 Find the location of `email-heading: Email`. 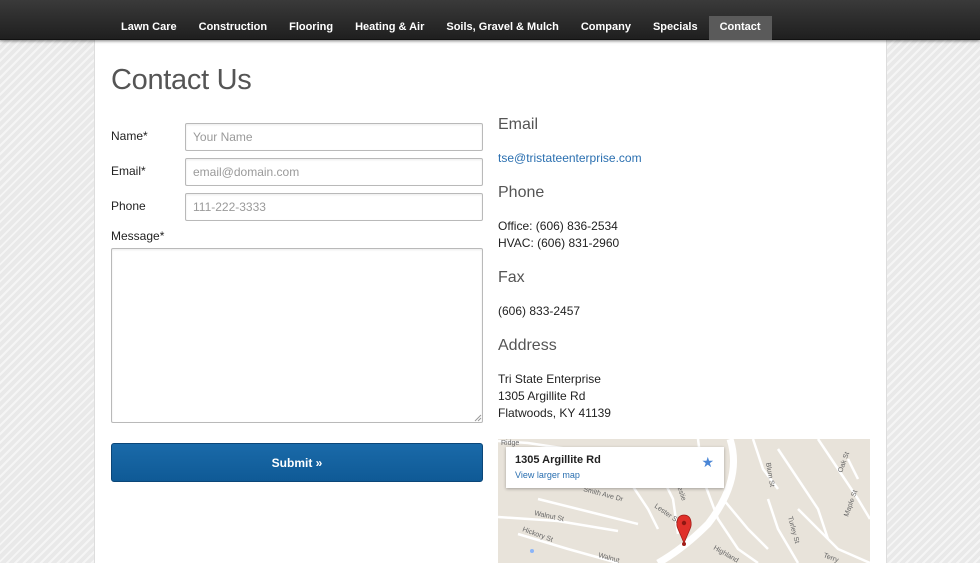

email-heading: Email is located at coordinates (518, 124).